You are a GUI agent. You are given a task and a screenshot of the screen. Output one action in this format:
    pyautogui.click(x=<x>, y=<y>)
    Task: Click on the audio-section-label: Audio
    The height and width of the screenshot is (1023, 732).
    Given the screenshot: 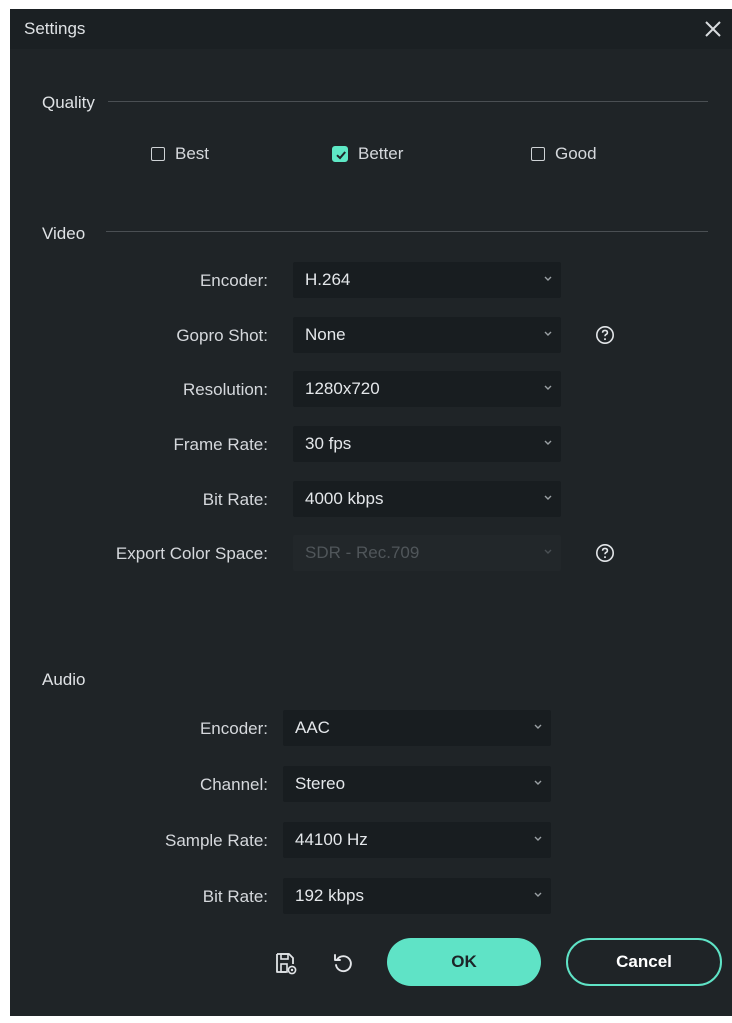 What is the action you would take?
    pyautogui.click(x=64, y=679)
    